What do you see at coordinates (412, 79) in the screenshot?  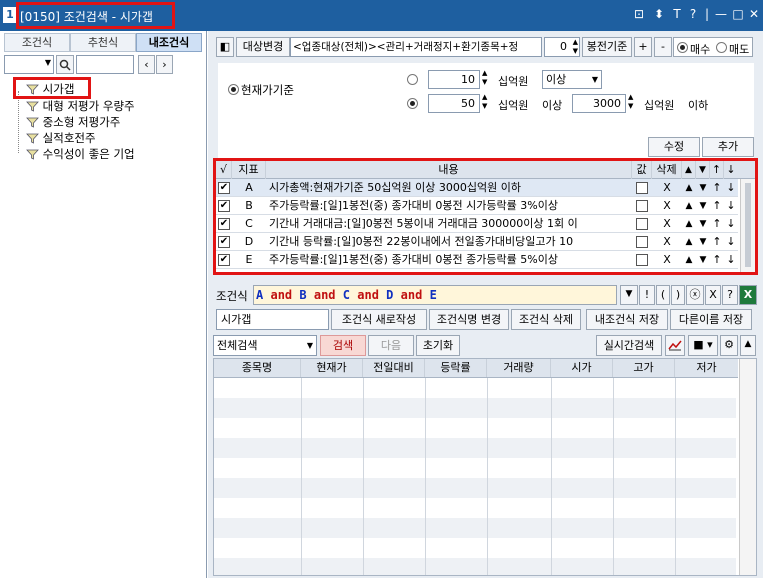 I see `row1-radio` at bounding box center [412, 79].